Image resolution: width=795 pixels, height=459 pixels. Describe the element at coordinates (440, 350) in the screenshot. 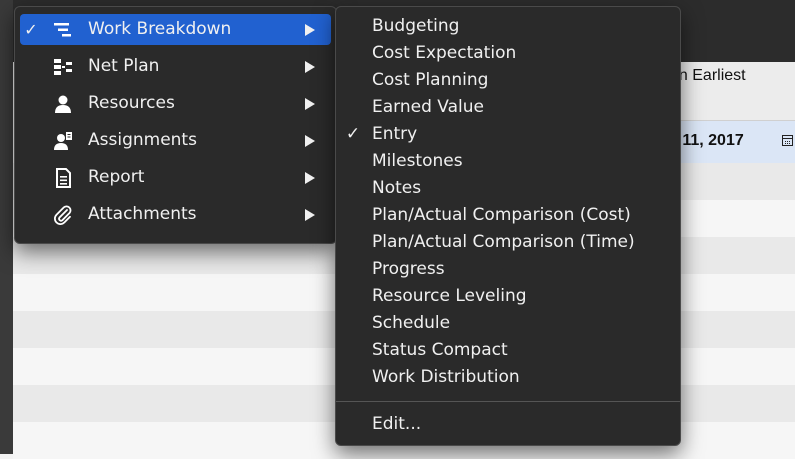

I see `submenu-item-label: Status Compact` at that location.